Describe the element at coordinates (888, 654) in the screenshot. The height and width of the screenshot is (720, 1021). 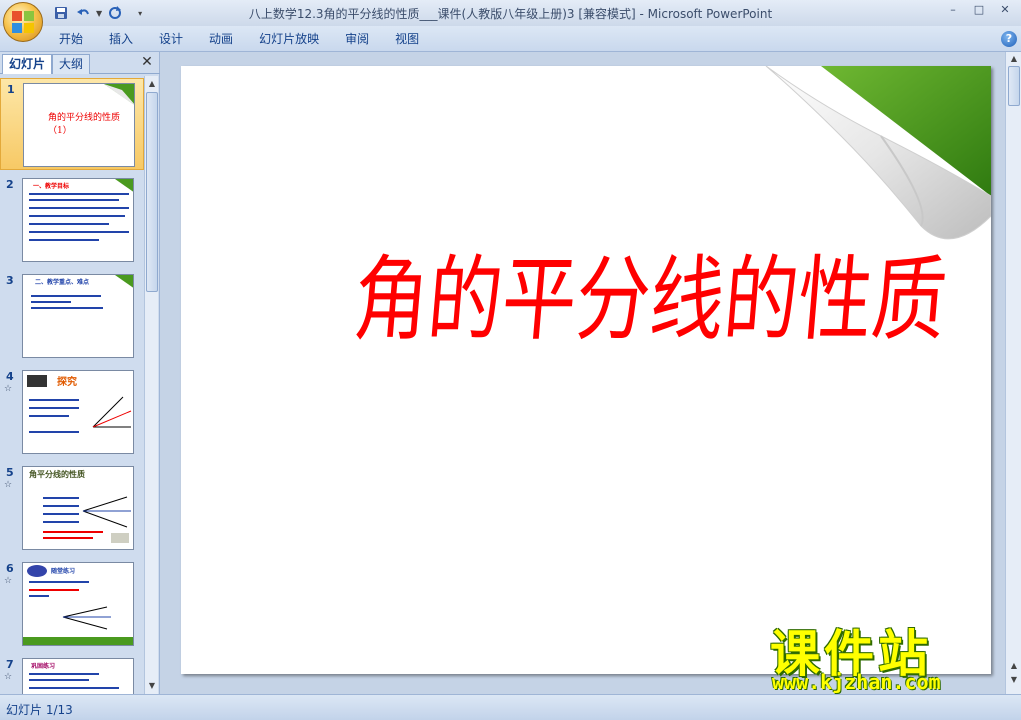
I see `watermark-logo: 课件站 www.kjzhan.com` at that location.